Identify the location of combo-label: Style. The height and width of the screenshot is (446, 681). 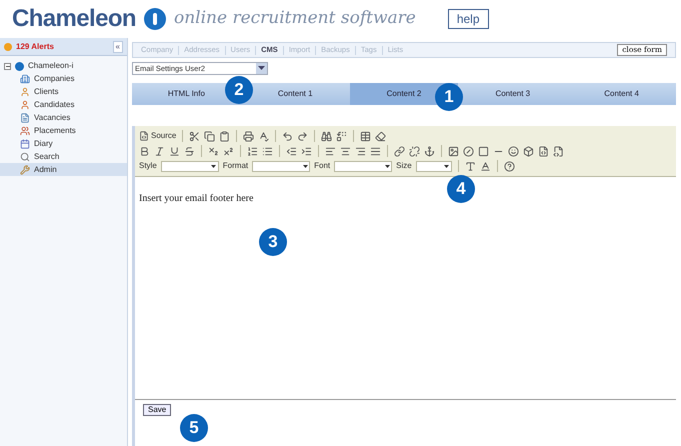
(148, 166).